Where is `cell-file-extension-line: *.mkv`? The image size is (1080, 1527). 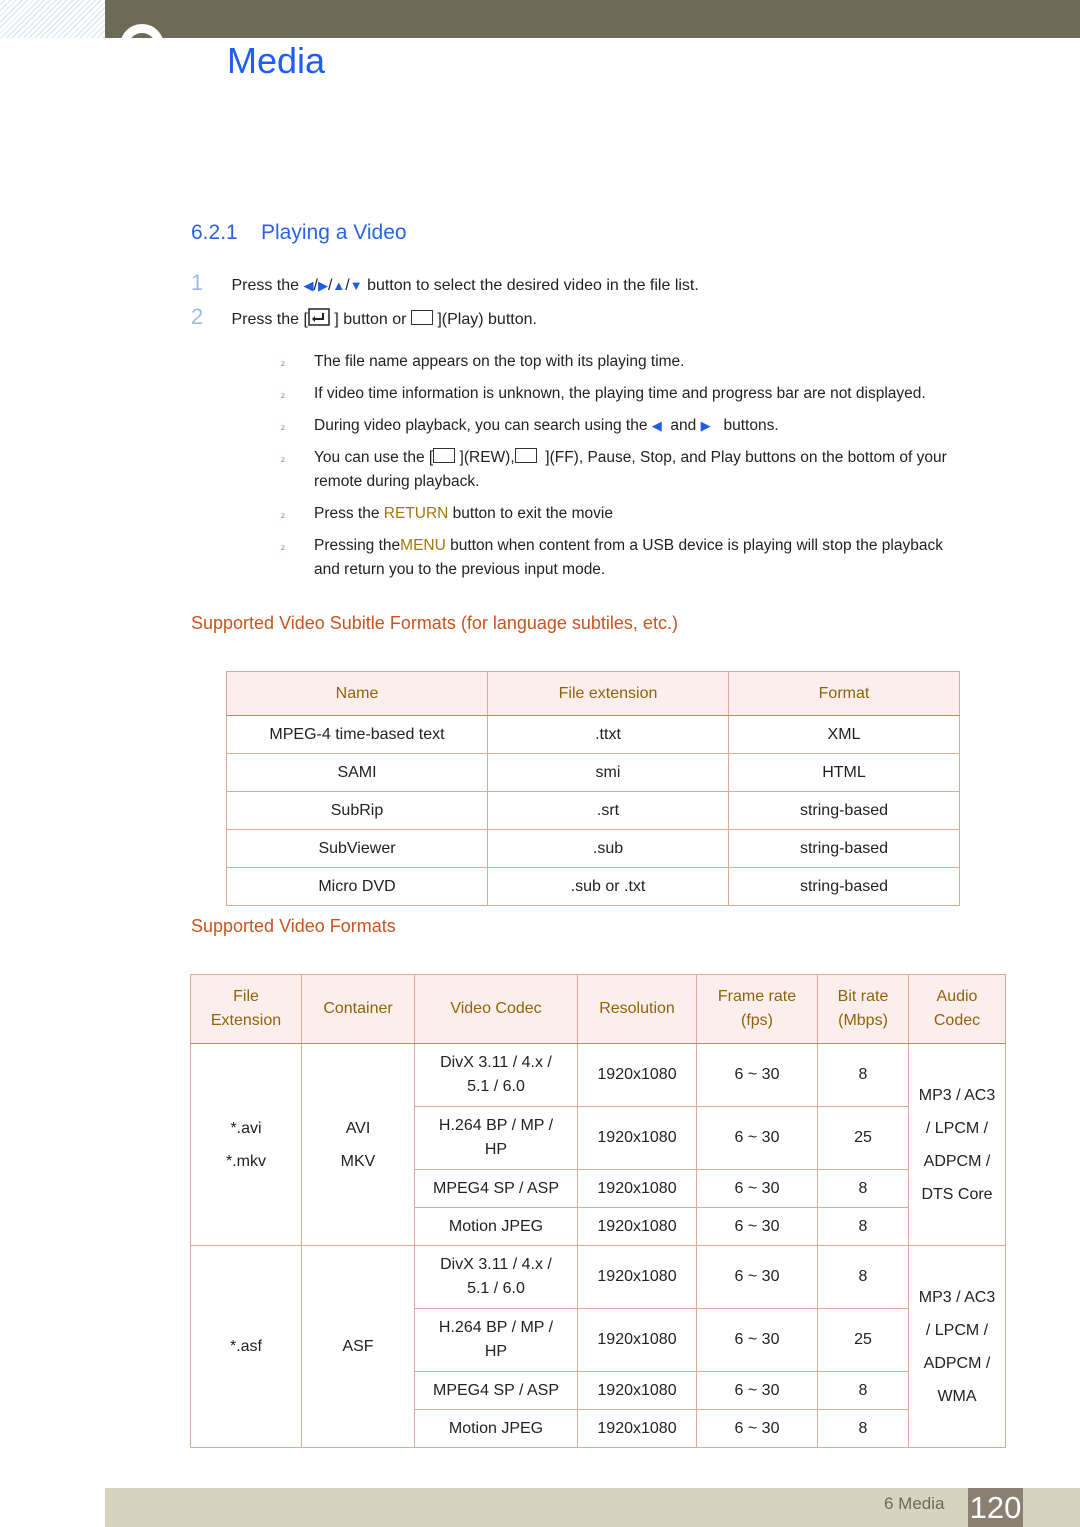
cell-file-extension-line: *.mkv is located at coordinates (246, 1161).